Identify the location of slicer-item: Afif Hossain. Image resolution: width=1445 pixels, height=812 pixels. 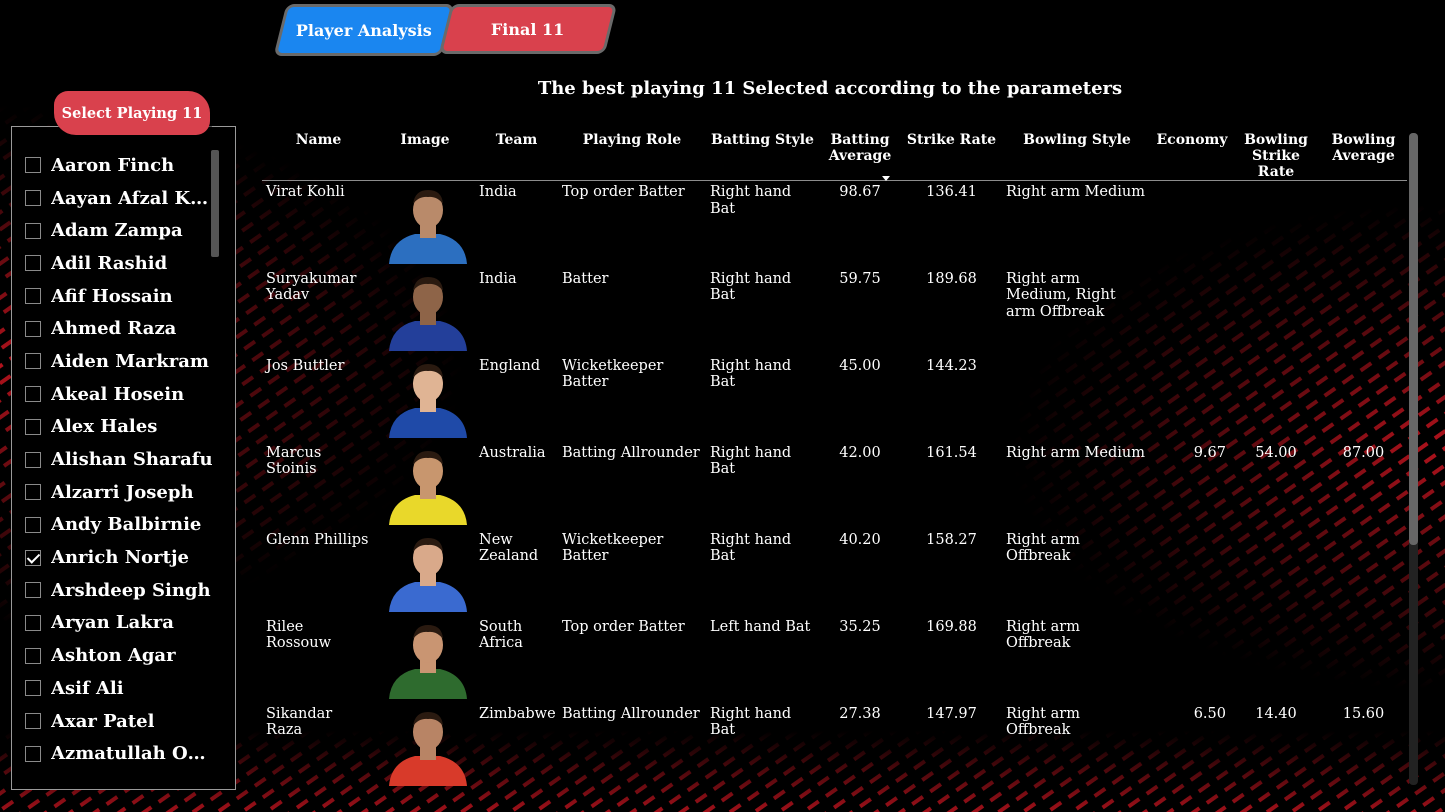
(122, 296).